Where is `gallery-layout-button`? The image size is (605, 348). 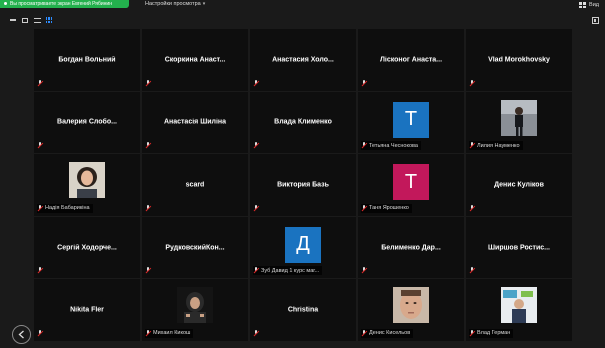
gallery-layout-button is located at coordinates (49, 20).